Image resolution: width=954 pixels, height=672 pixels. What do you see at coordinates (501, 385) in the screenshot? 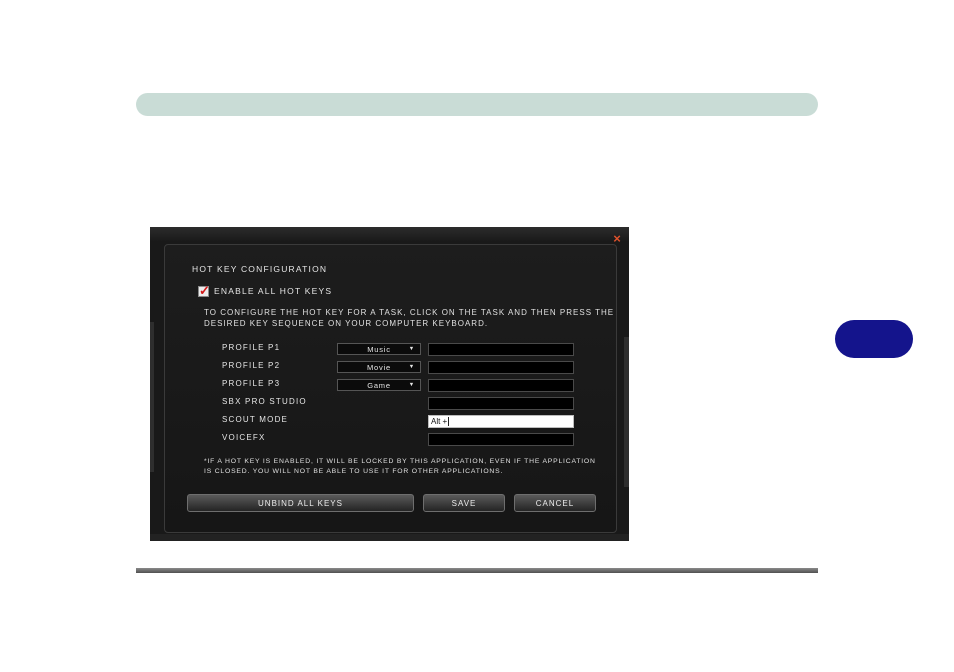
I see `profile-p3-hotkey-field` at bounding box center [501, 385].